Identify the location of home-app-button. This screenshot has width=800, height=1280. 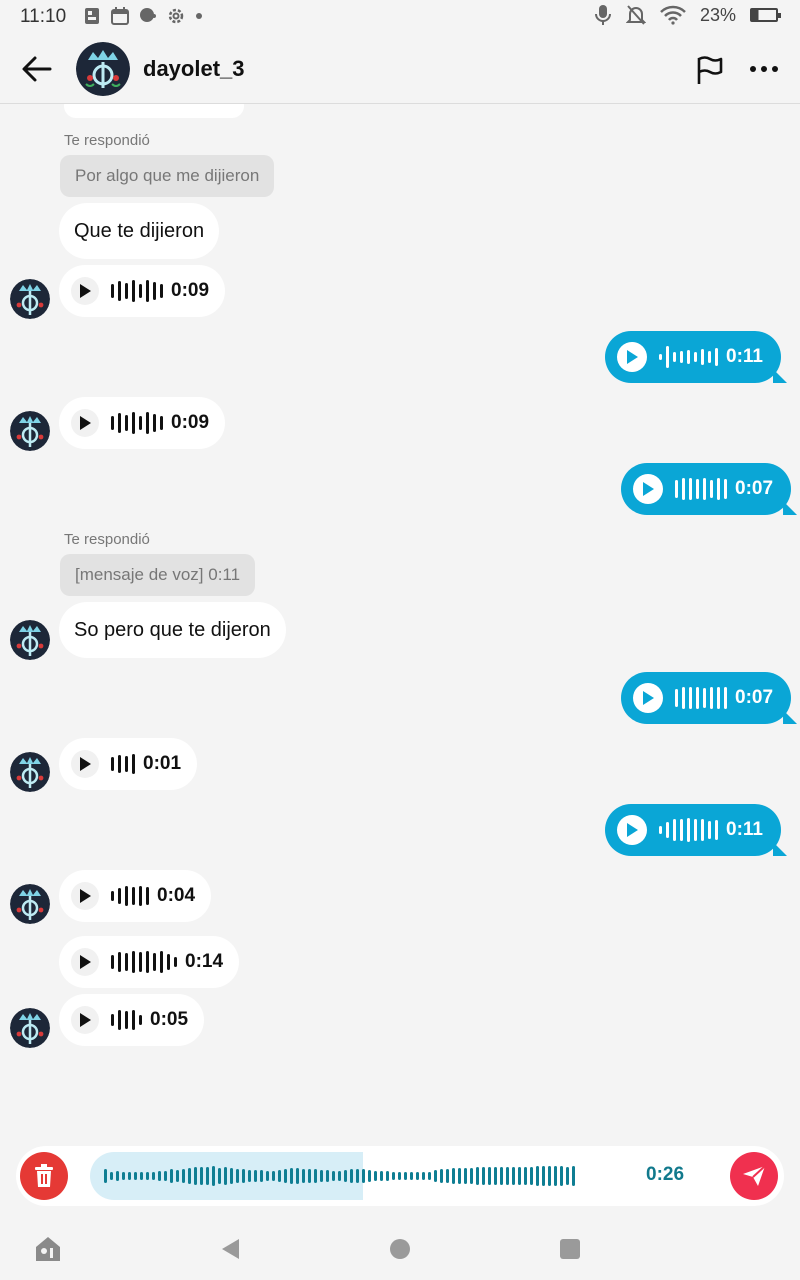
(48, 1249).